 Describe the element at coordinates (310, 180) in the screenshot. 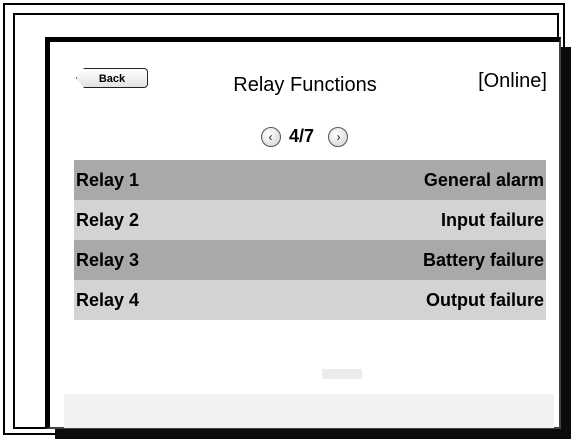

I see `relay-row-1: Relay 1 General alarm` at that location.